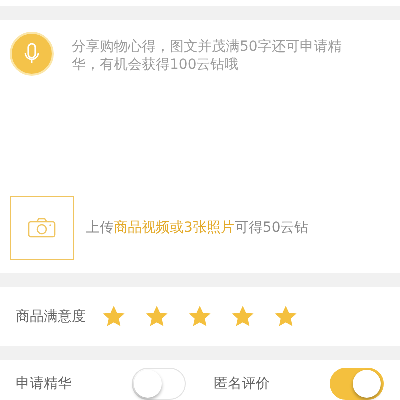 Image resolution: width=400 pixels, height=400 pixels. What do you see at coordinates (32, 54) in the screenshot?
I see `microphone-icon` at bounding box center [32, 54].